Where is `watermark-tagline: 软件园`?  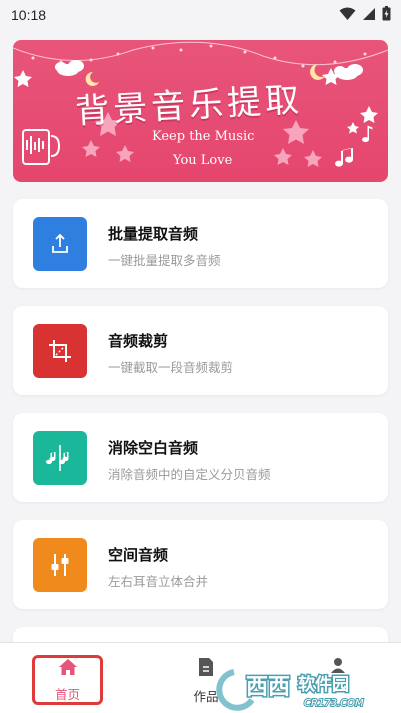
watermark-tagline: 软件园 is located at coordinates (323, 684).